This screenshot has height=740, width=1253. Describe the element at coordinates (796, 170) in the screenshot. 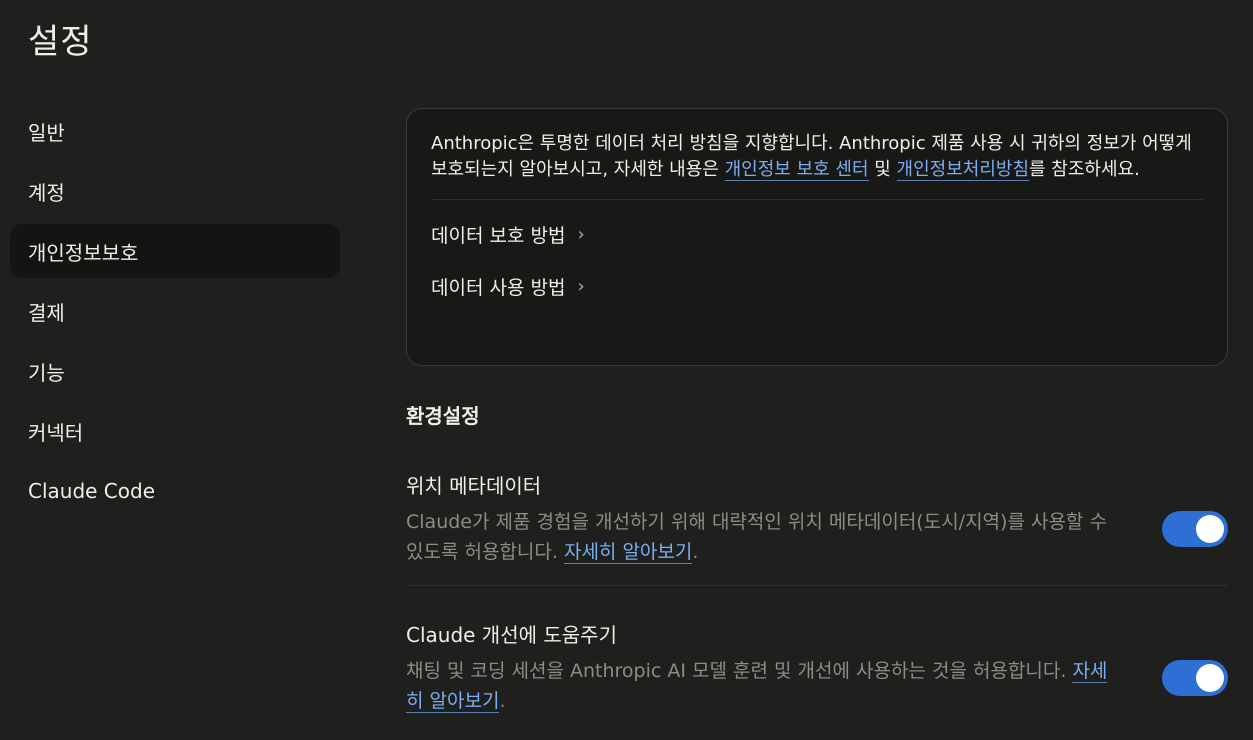

I see `privacy-center-link: 개인정보 보호 센터` at that location.